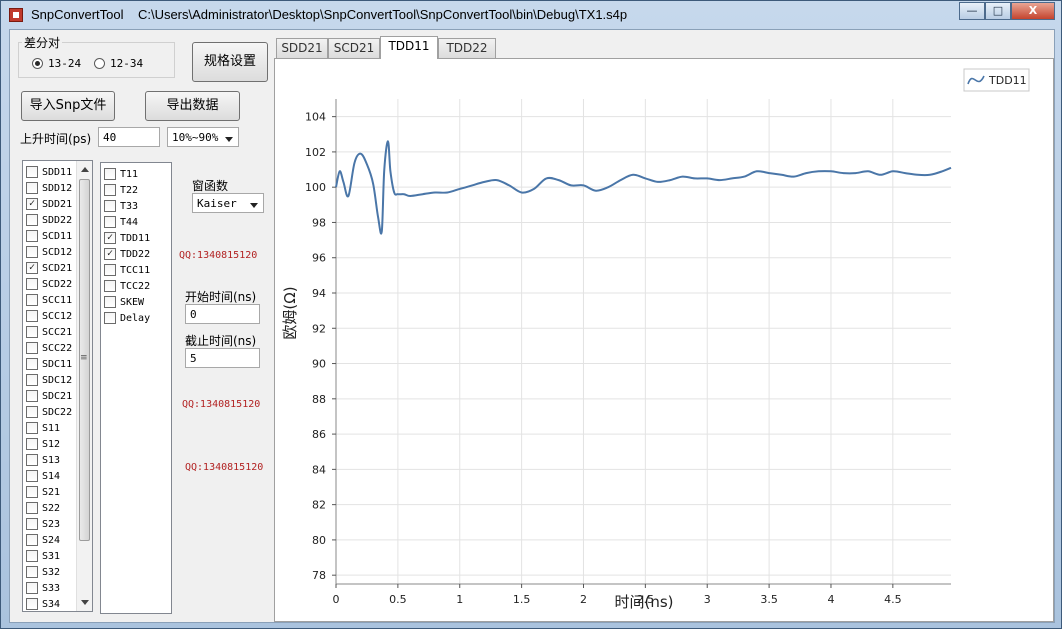 Image resolution: width=1062 pixels, height=629 pixels. What do you see at coordinates (49, 268) in the screenshot?
I see `sparam-item-scd21: ✓ SCD21` at bounding box center [49, 268].